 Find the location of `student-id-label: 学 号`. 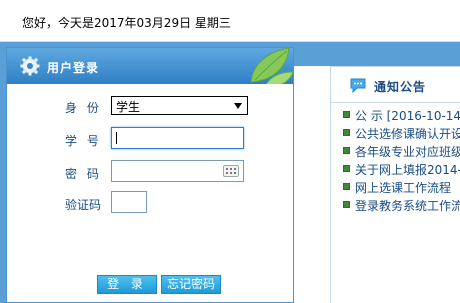

student-id-label: 学 号 is located at coordinates (83, 141).